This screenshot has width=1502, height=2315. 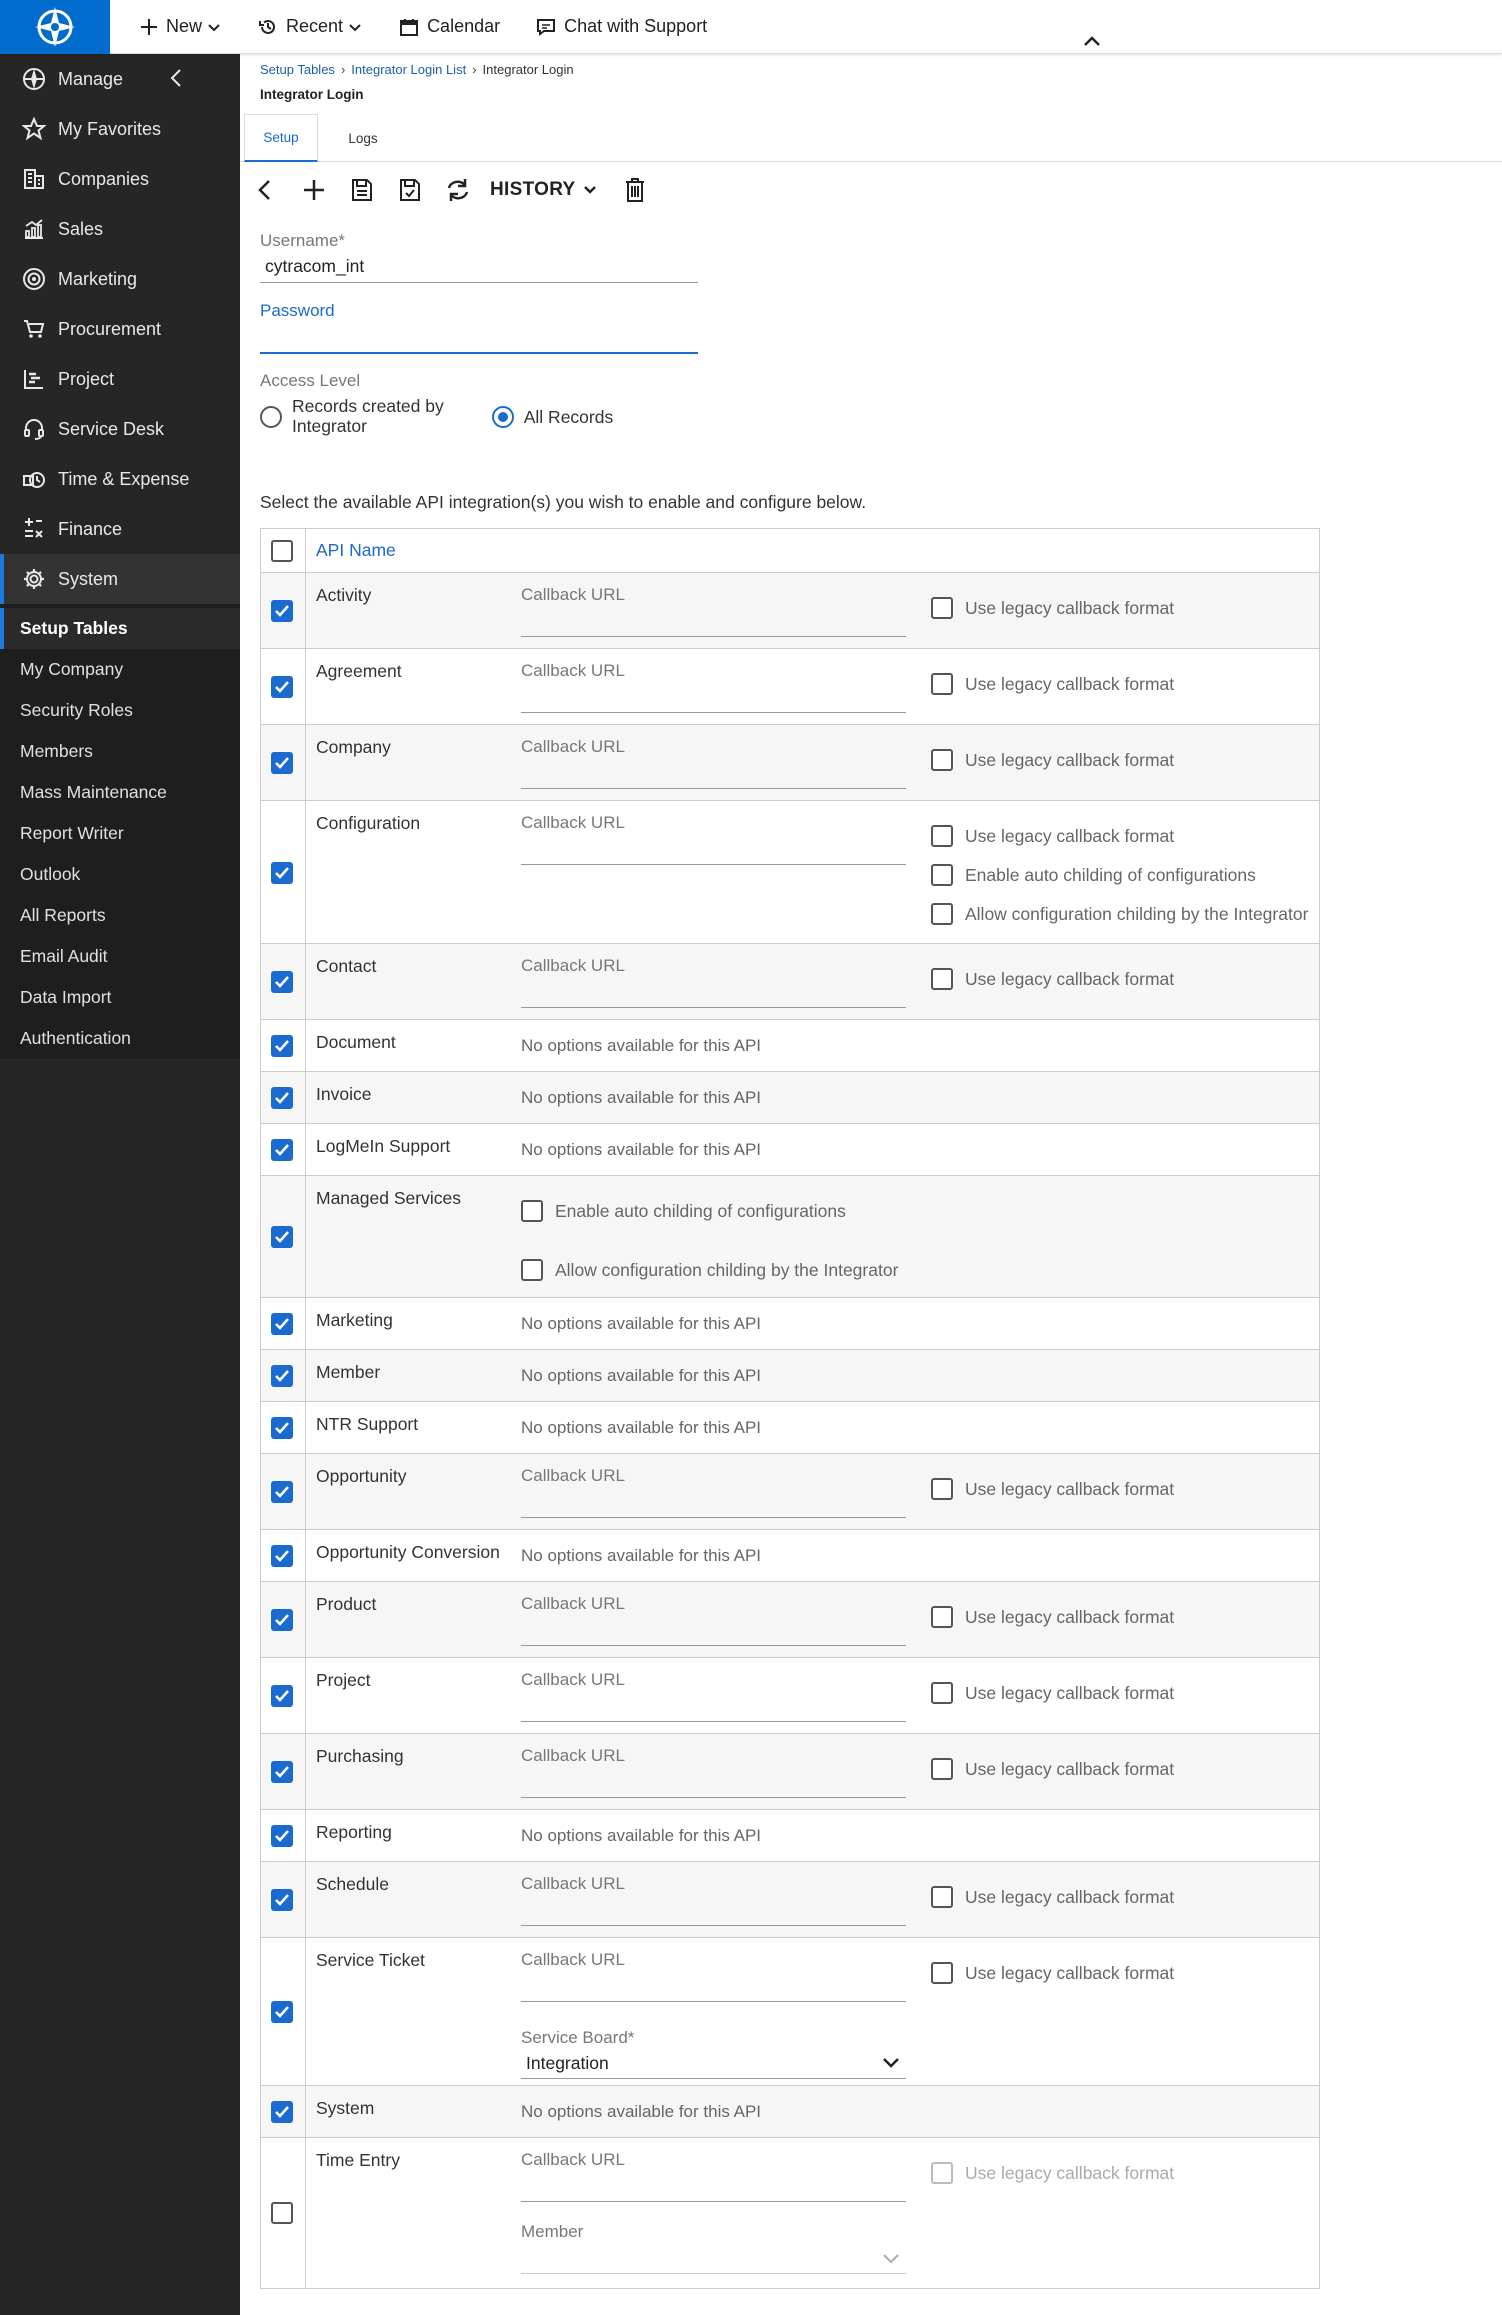 What do you see at coordinates (120, 997) in the screenshot?
I see `submenu-item-data-import: Data Import` at bounding box center [120, 997].